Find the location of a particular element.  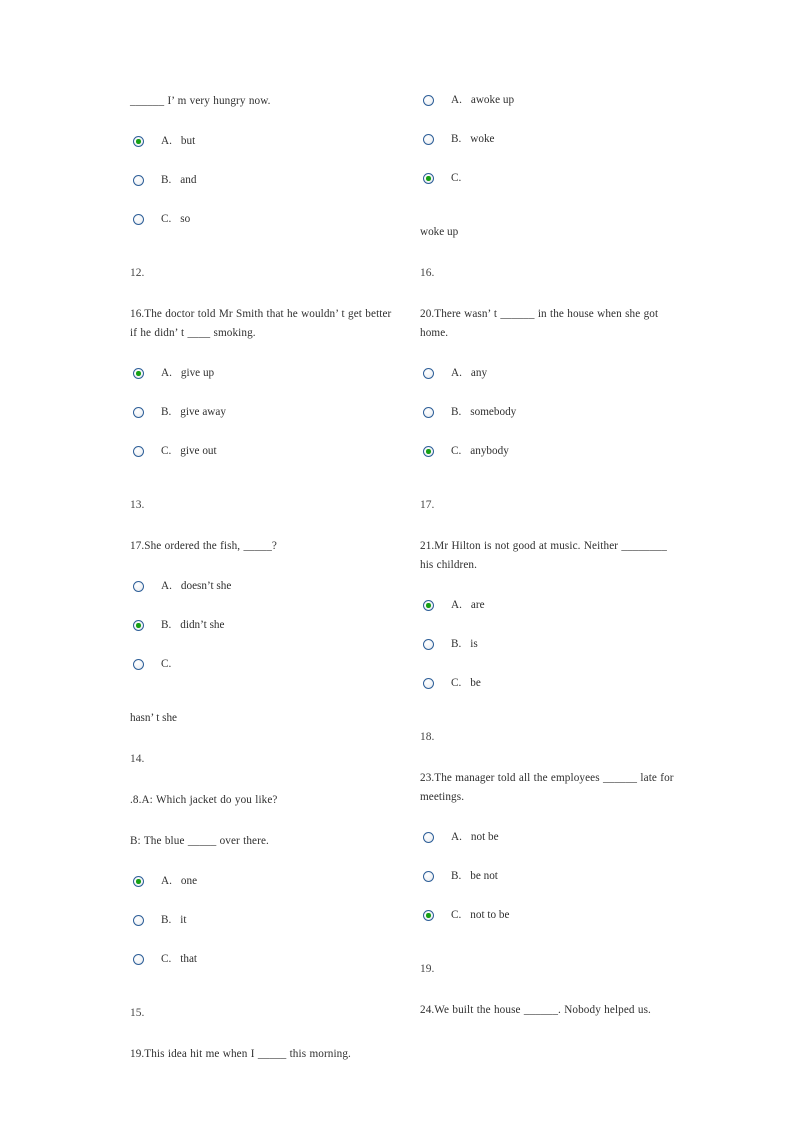

option-text: be is located at coordinates (475, 683).